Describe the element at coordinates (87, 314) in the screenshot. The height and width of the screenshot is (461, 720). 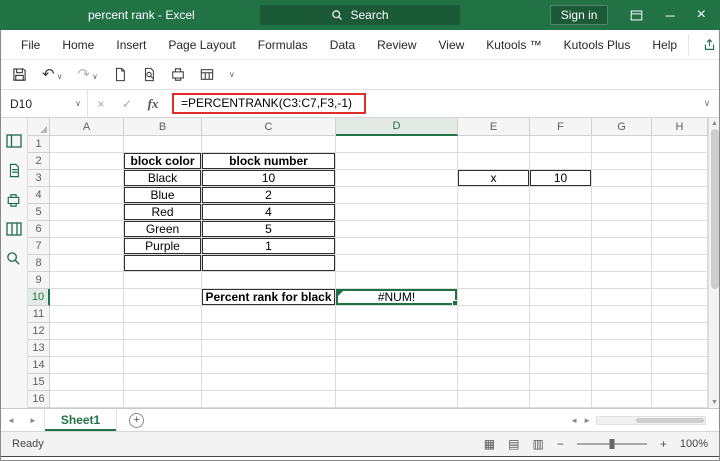
I see `cell-a11` at that location.